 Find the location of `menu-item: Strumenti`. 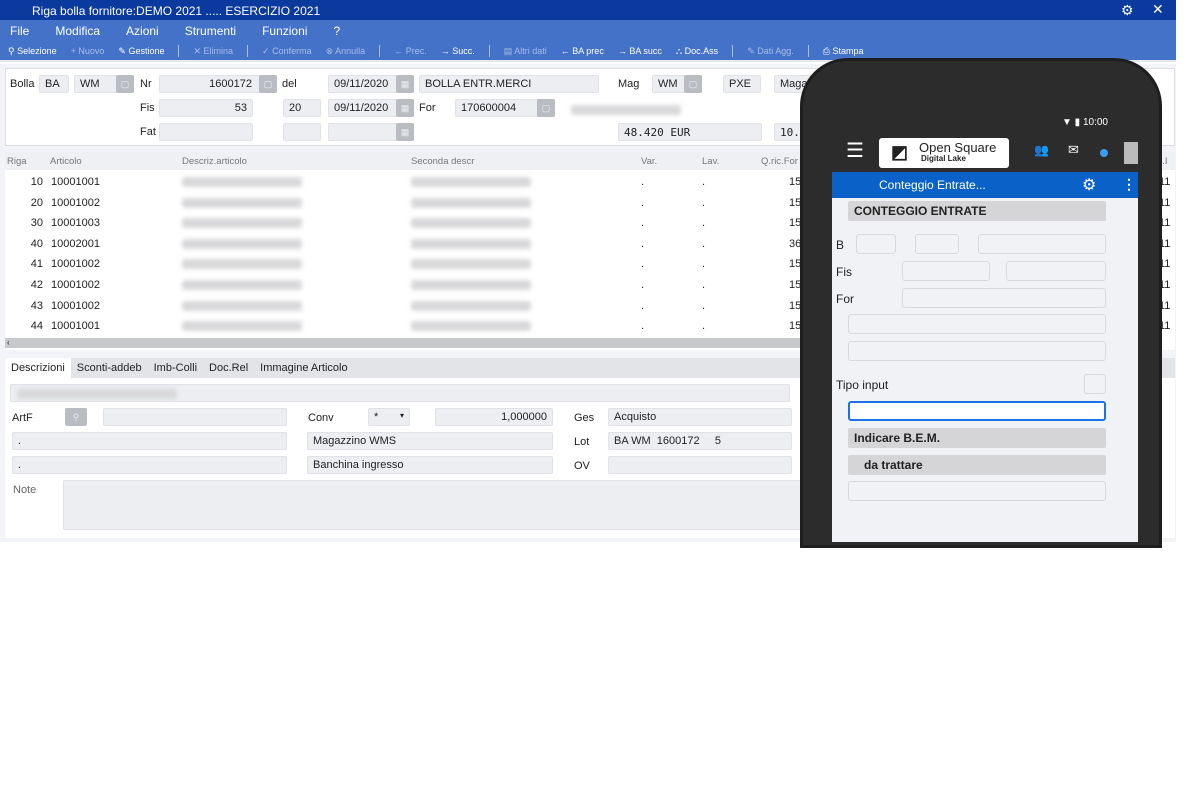

menu-item: Strumenti is located at coordinates (210, 33).